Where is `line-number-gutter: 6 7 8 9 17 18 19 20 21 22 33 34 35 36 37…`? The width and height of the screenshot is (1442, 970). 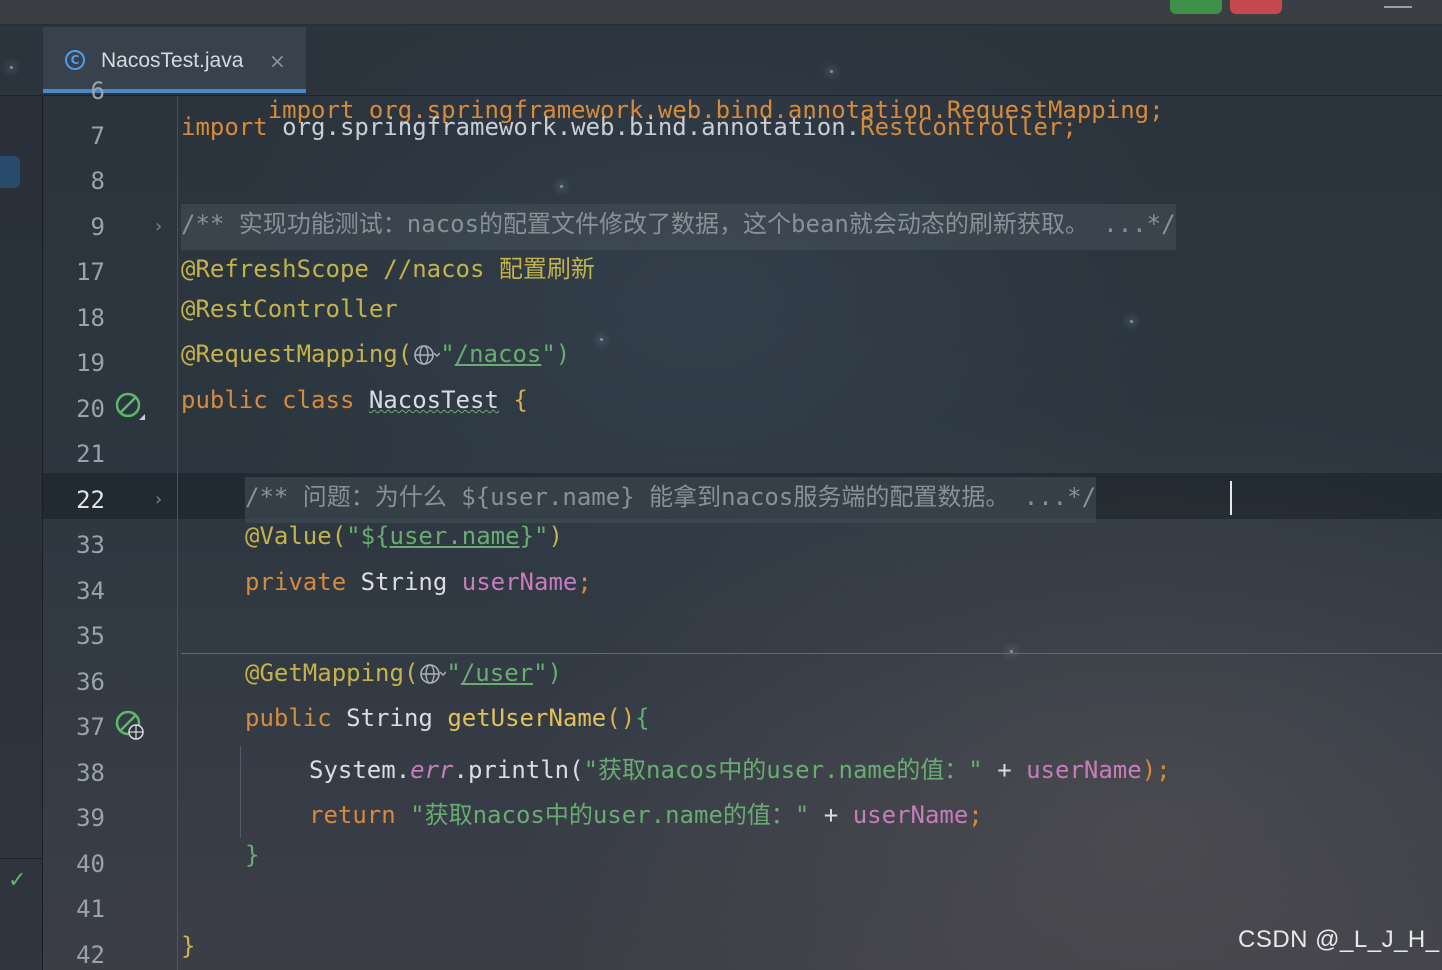 line-number-gutter: 6 7 8 9 17 18 19 20 21 22 33 34 35 36 37… is located at coordinates (110, 523).